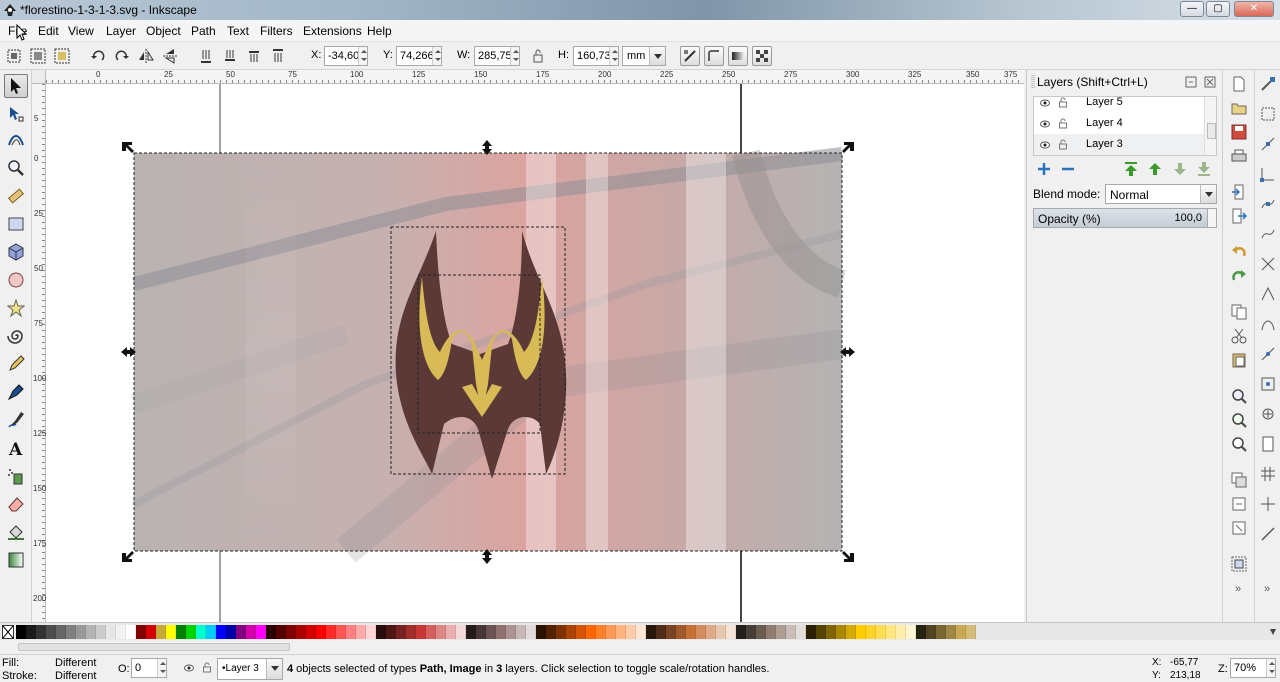  What do you see at coordinates (1239, 480) in the screenshot?
I see `duplicate-icon` at bounding box center [1239, 480].